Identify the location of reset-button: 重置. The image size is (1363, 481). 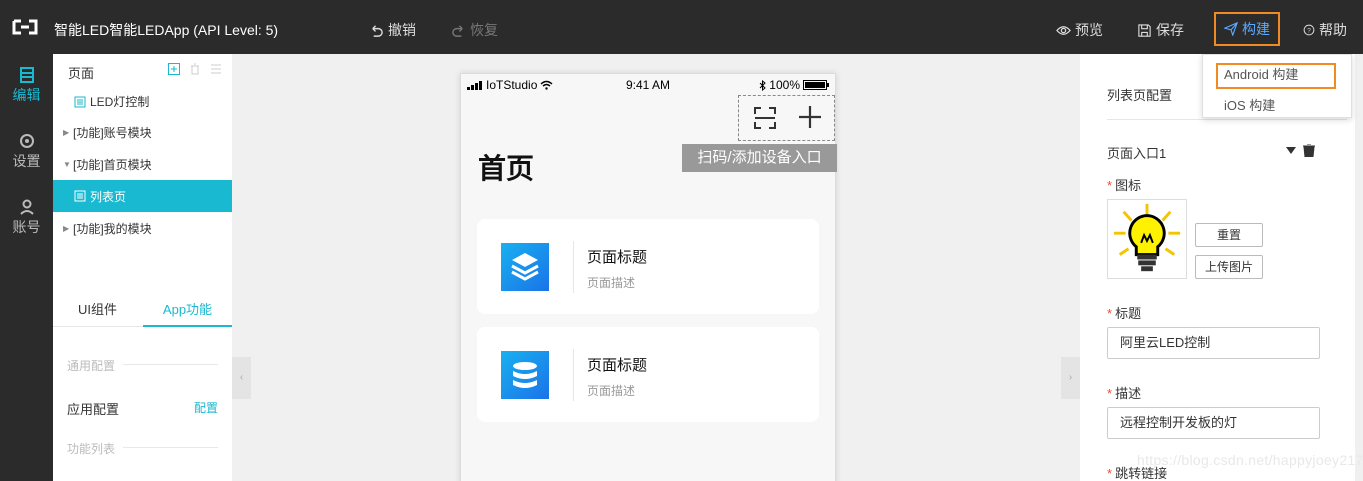
(1229, 235).